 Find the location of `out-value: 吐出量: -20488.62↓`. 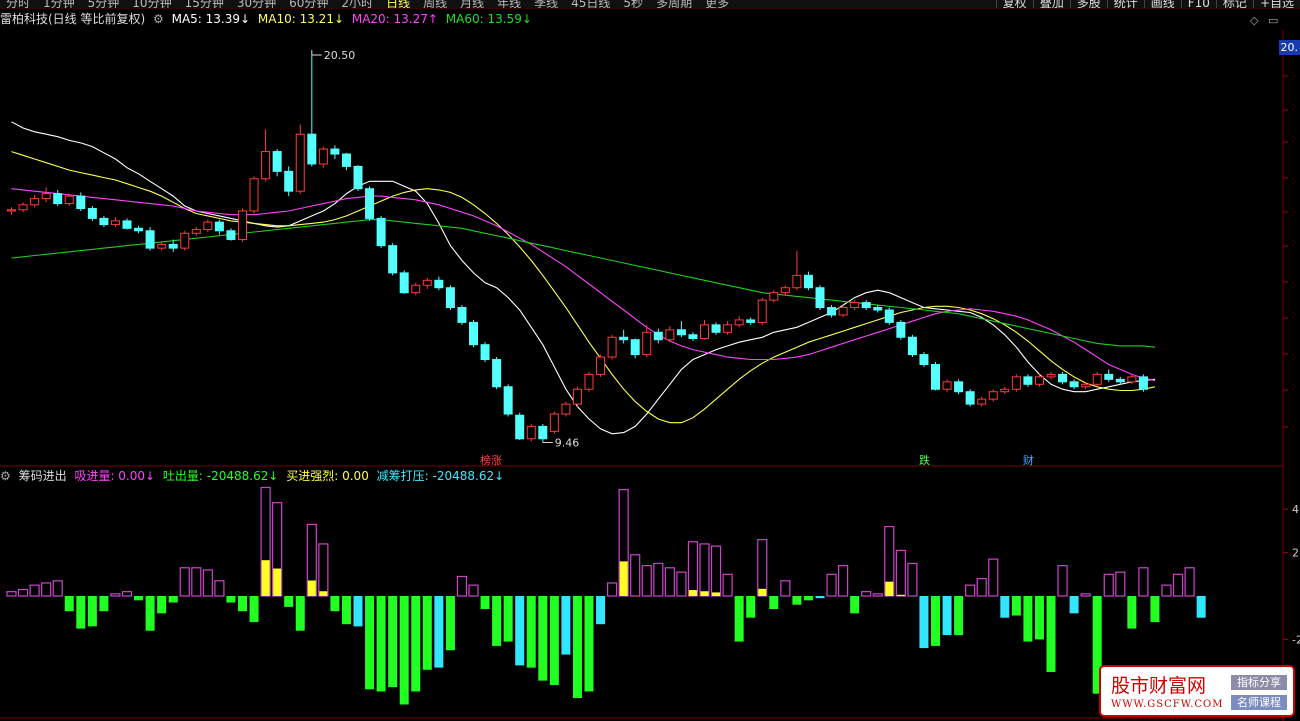

out-value: 吐出量: -20488.62↓ is located at coordinates (220, 476).